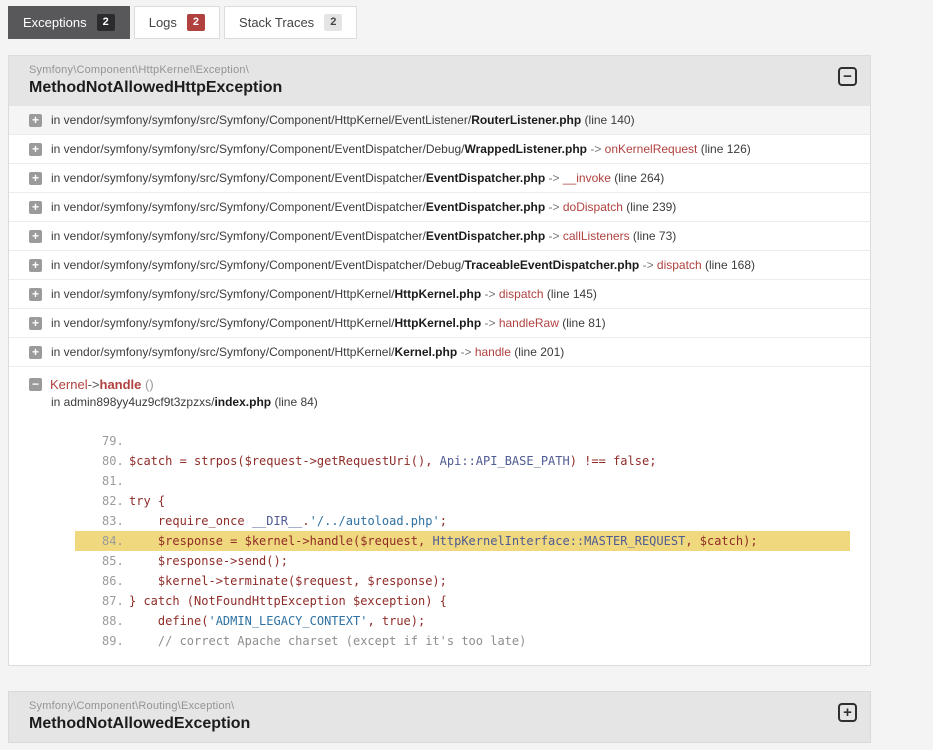 The width and height of the screenshot is (933, 750). Describe the element at coordinates (466, 22) in the screenshot. I see `tab-bar: Exceptions 2 Logs 2 Stack Traces 2` at that location.